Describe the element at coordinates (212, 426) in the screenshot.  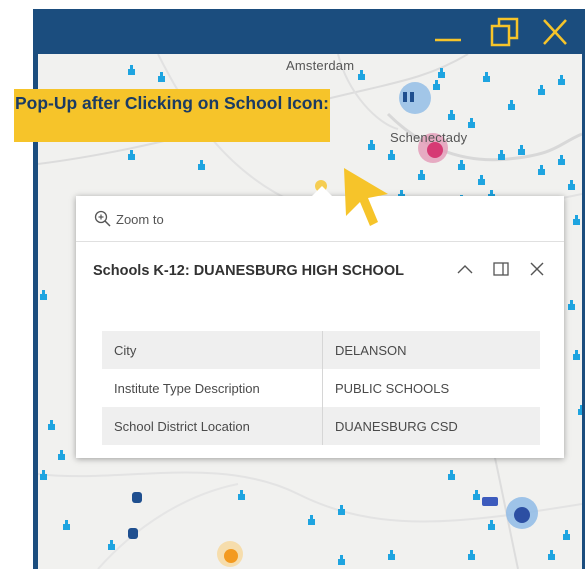
I see `attribute-key: School District Location` at that location.